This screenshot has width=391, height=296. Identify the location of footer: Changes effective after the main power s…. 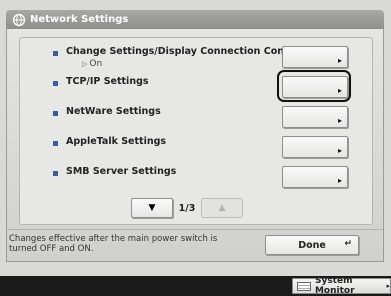
(195, 245).